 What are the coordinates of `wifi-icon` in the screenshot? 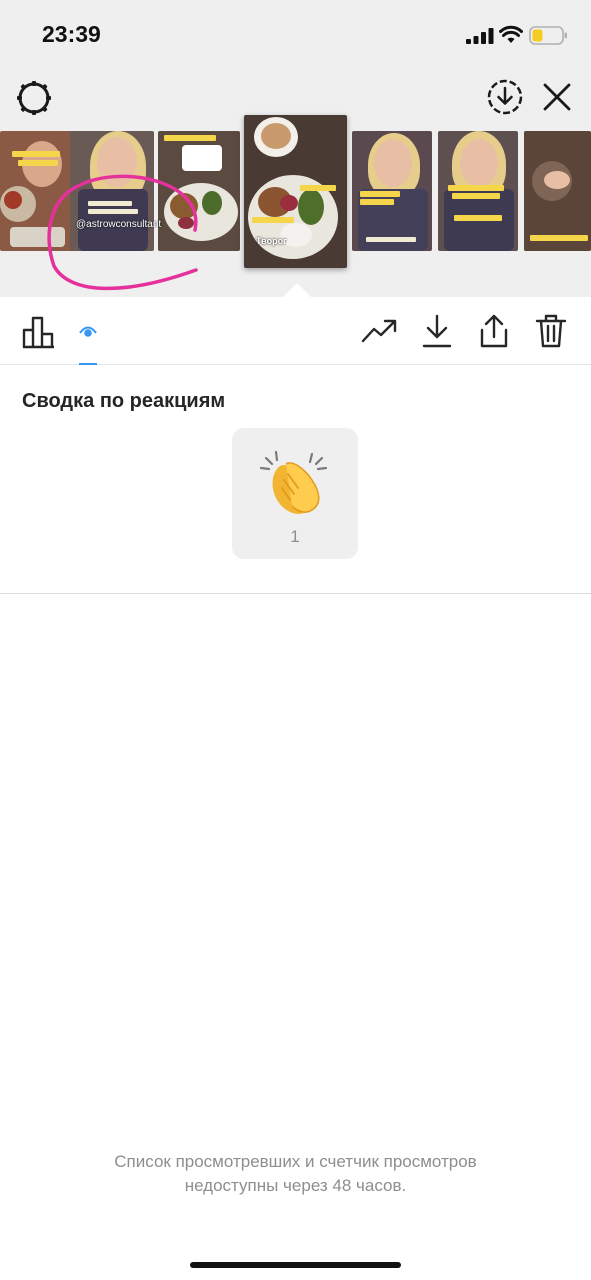 It's located at (511, 34).